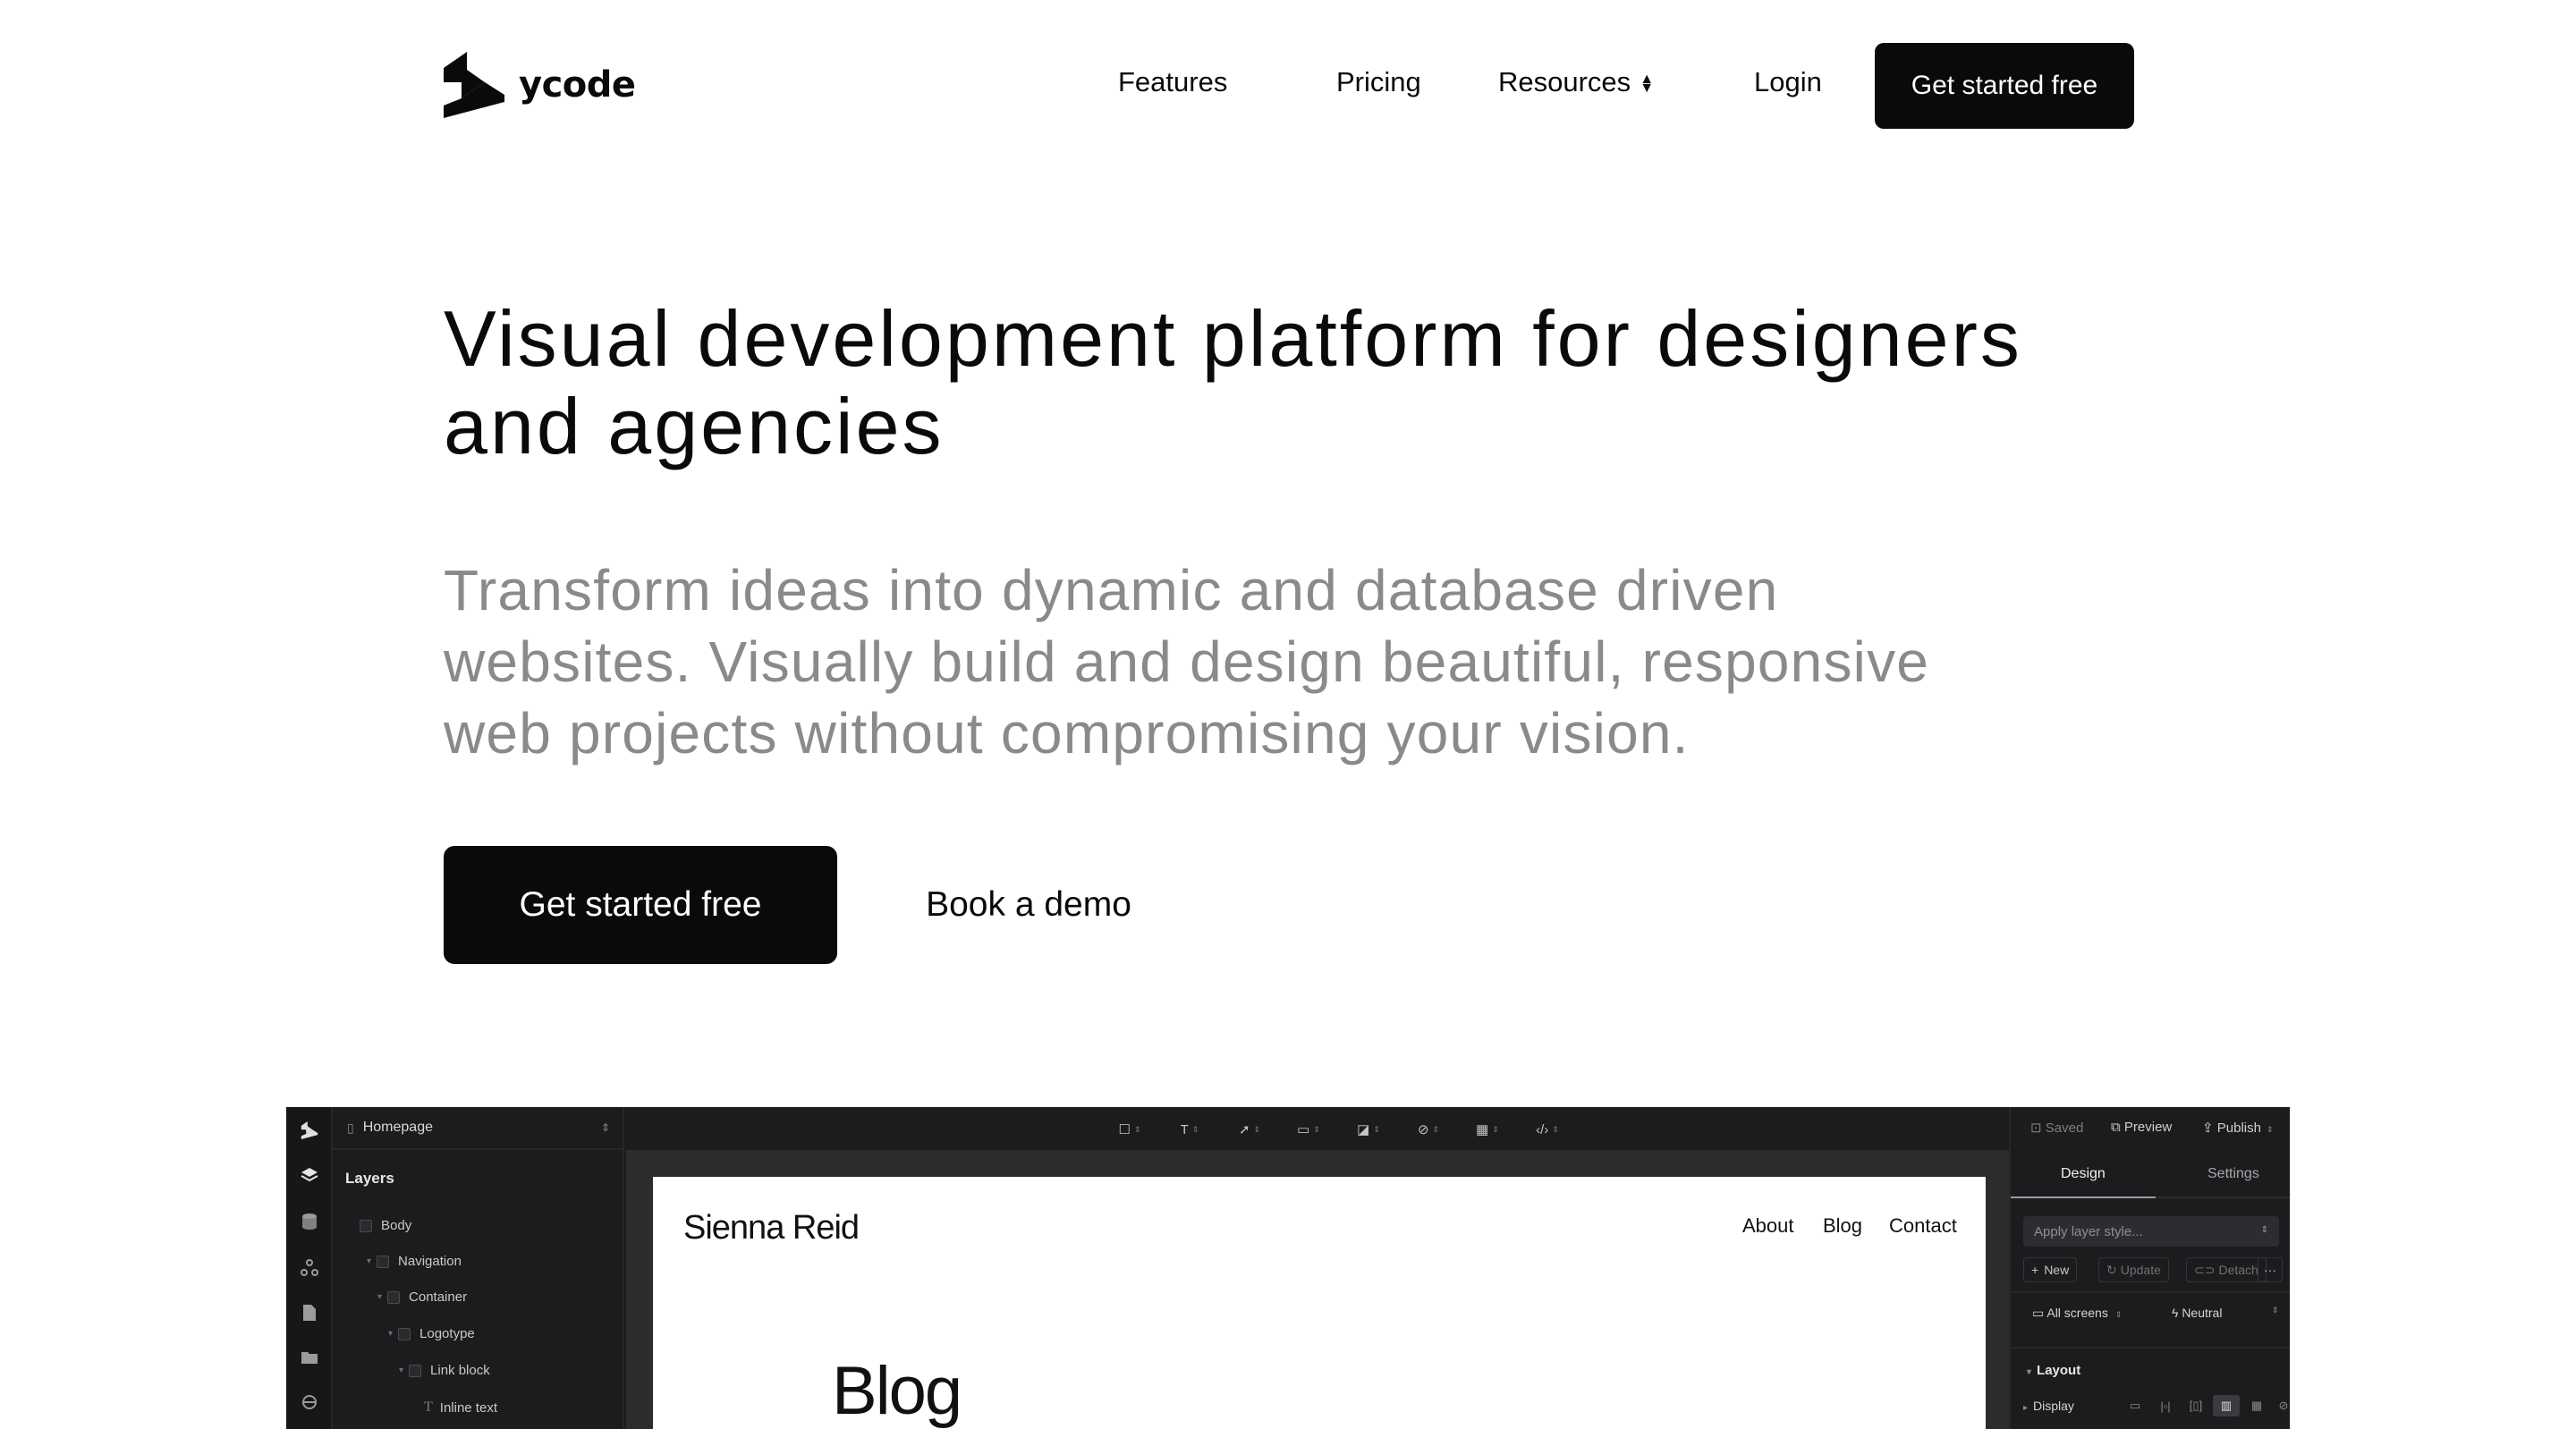  Describe the element at coordinates (468, 1407) in the screenshot. I see `layer-label: Inline text` at that location.